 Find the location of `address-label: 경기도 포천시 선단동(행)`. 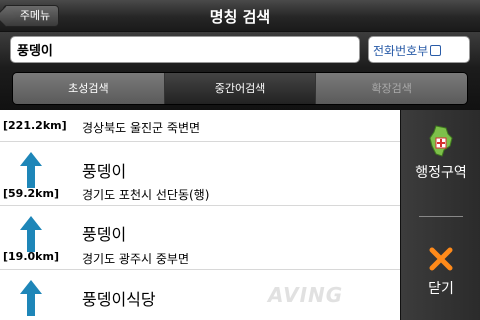

address-label: 경기도 포천시 선단동(행) is located at coordinates (146, 195).